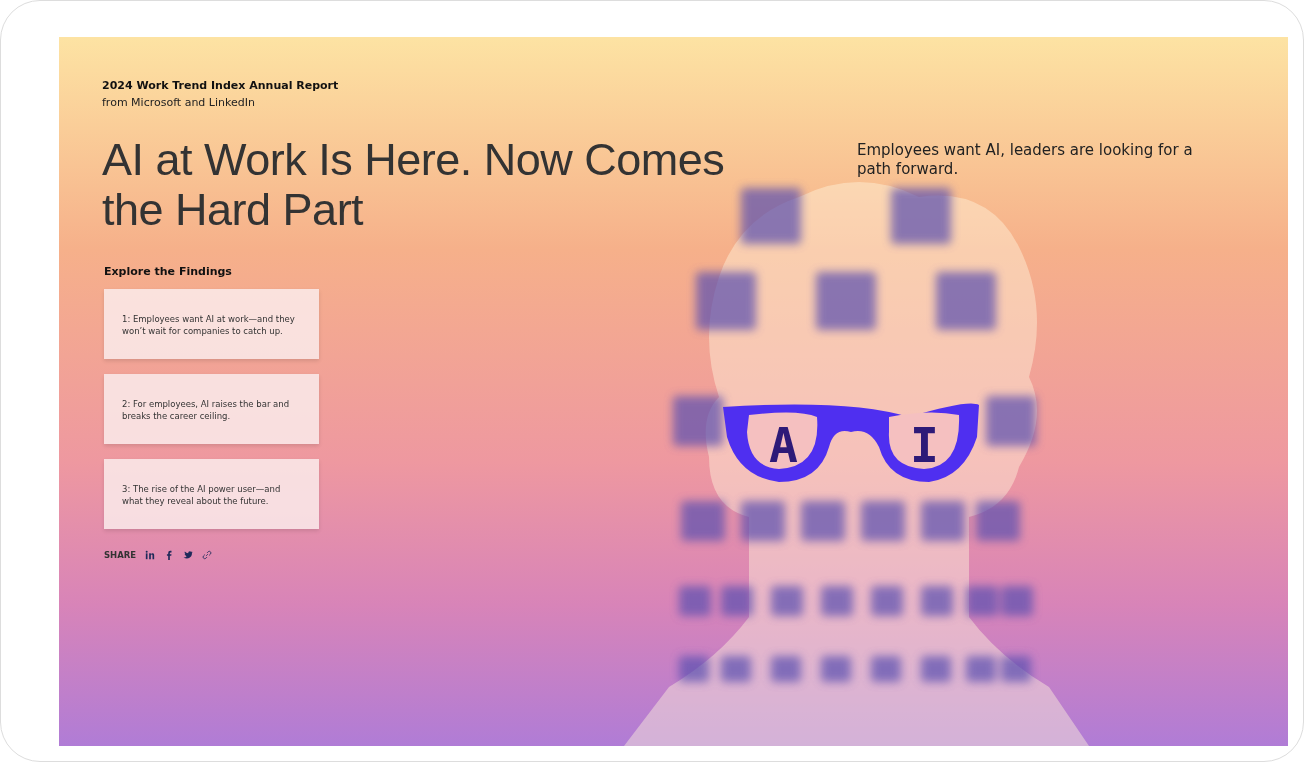  I want to click on report-title: 2024 Work Trend Index Annual Report, so click(221, 85).